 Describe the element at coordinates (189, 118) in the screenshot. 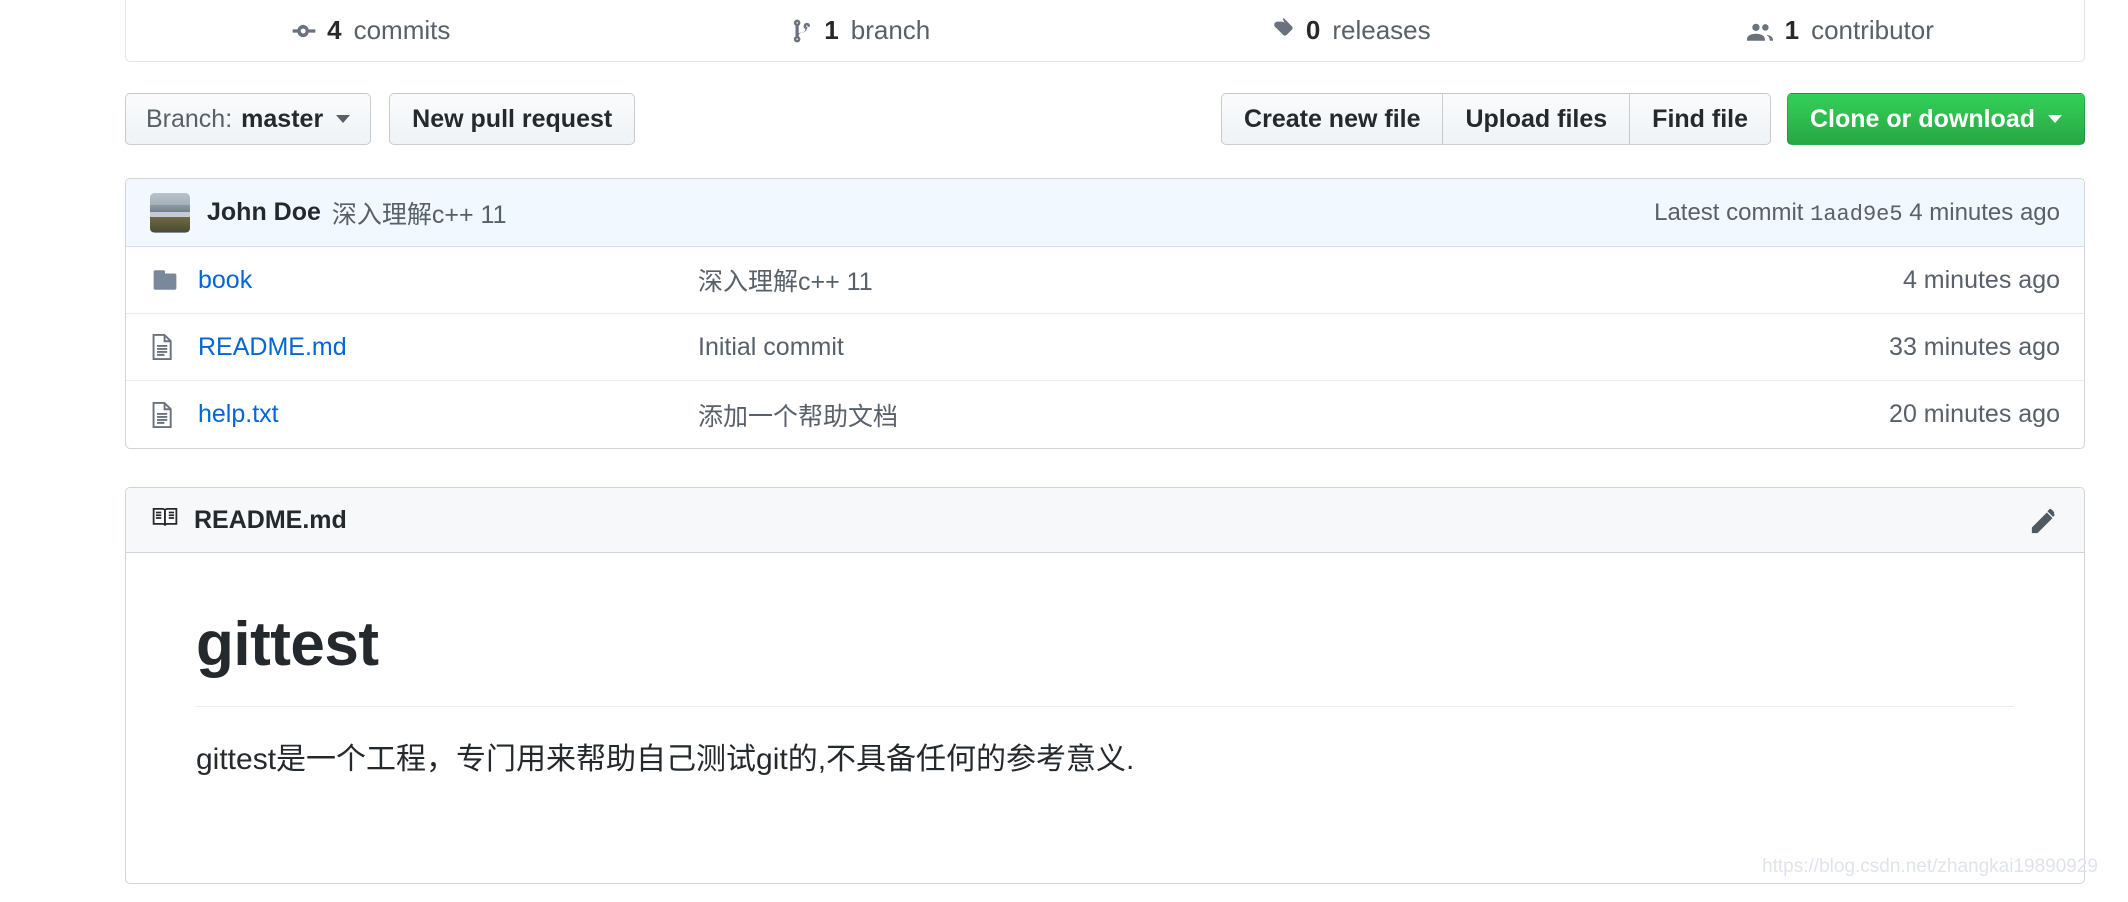

I see `branch-selector-prefix: Branch:` at that location.